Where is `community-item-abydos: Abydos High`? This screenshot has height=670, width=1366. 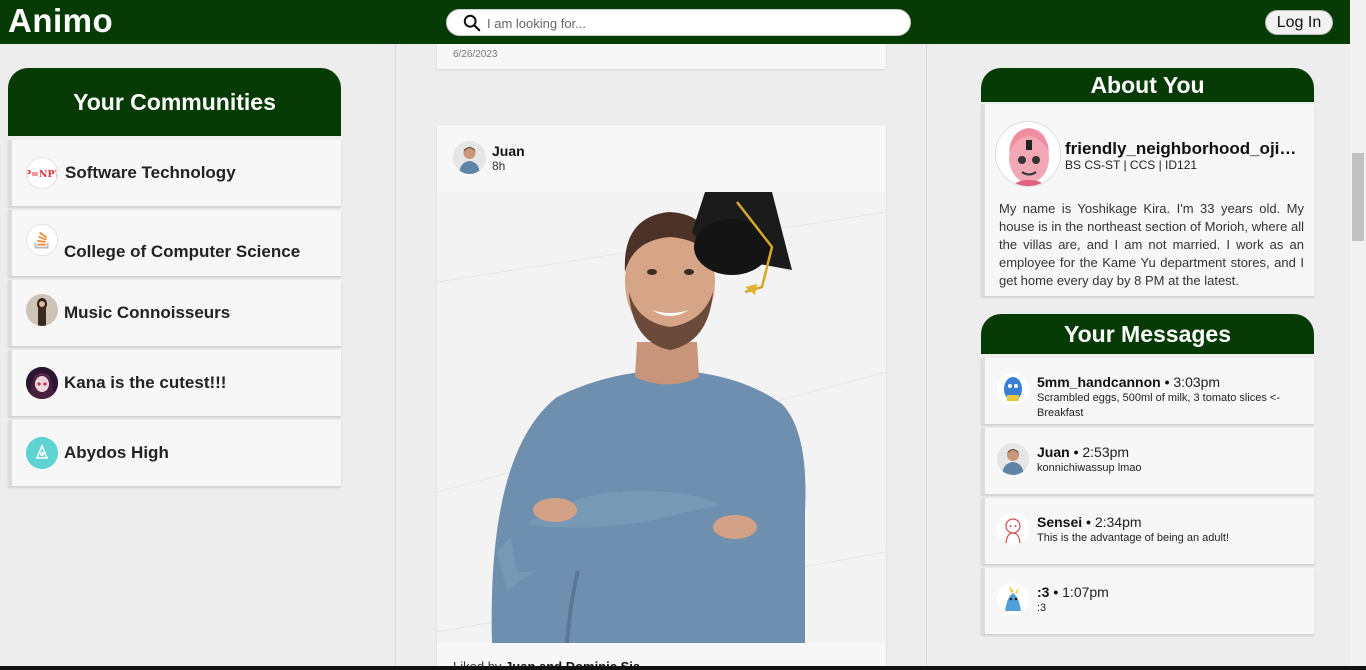 community-item-abydos: Abydos High is located at coordinates (174, 453).